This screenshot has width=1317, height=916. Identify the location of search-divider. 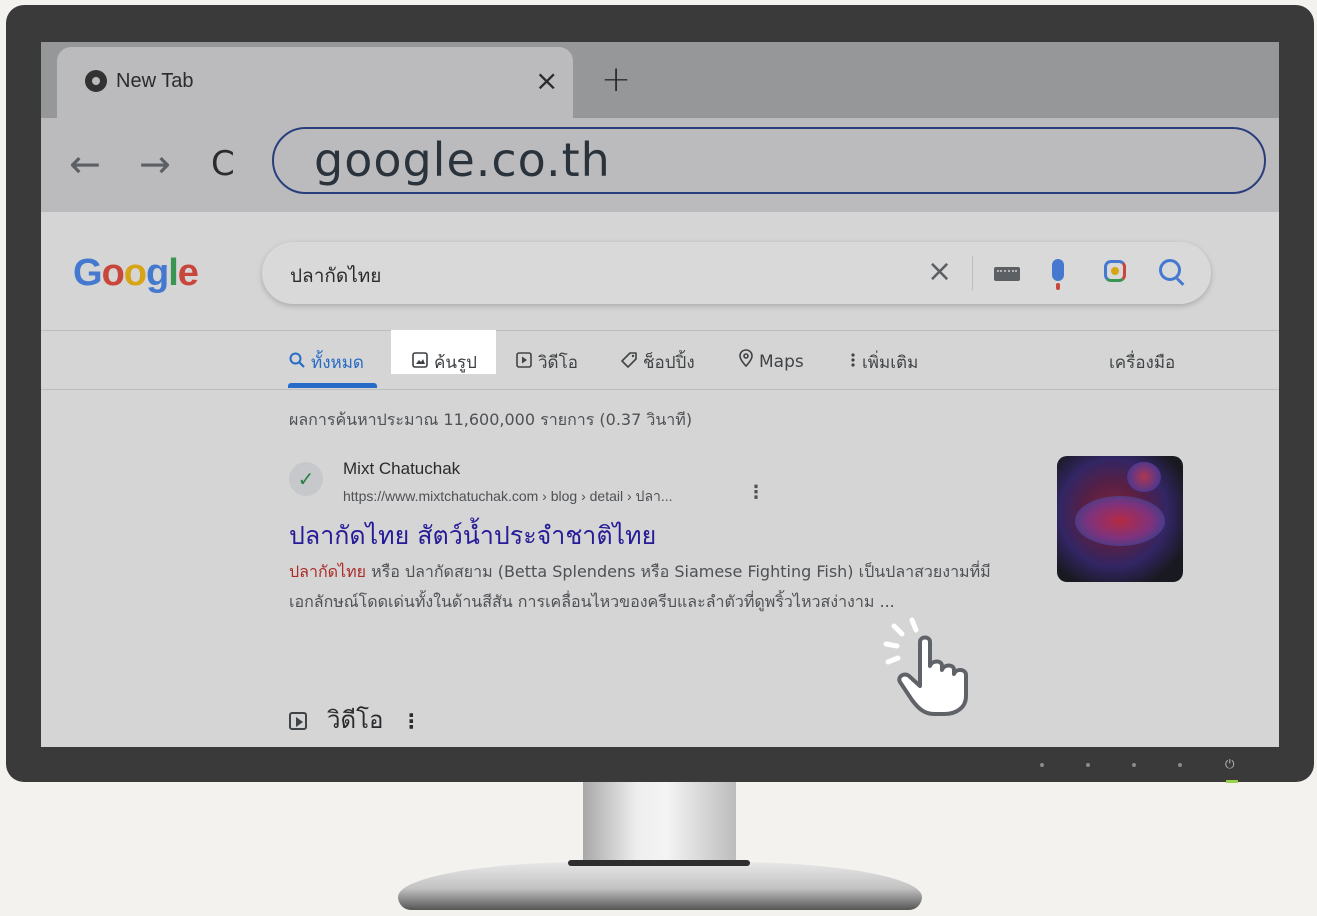
(972, 273).